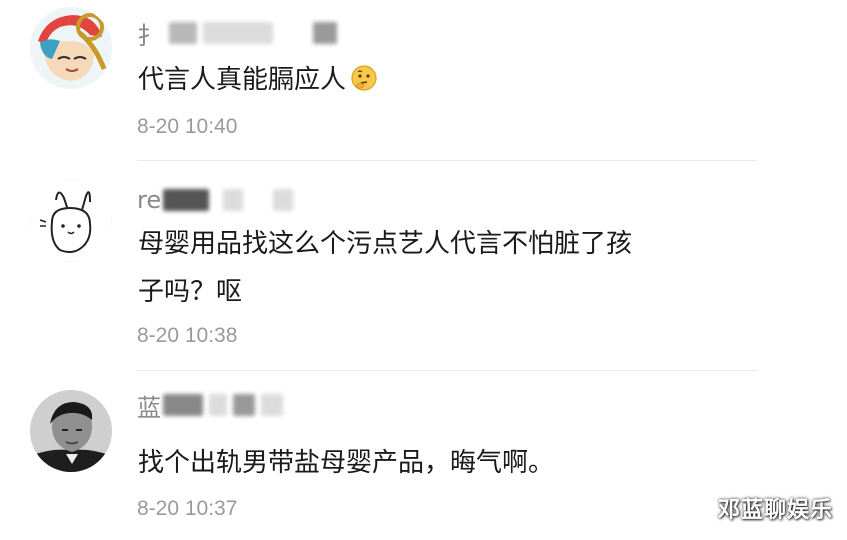 The image size is (847, 540). I want to click on comment-text-content: 找个出轨男带盐母婴产品，晦气啊。, so click(346, 463).